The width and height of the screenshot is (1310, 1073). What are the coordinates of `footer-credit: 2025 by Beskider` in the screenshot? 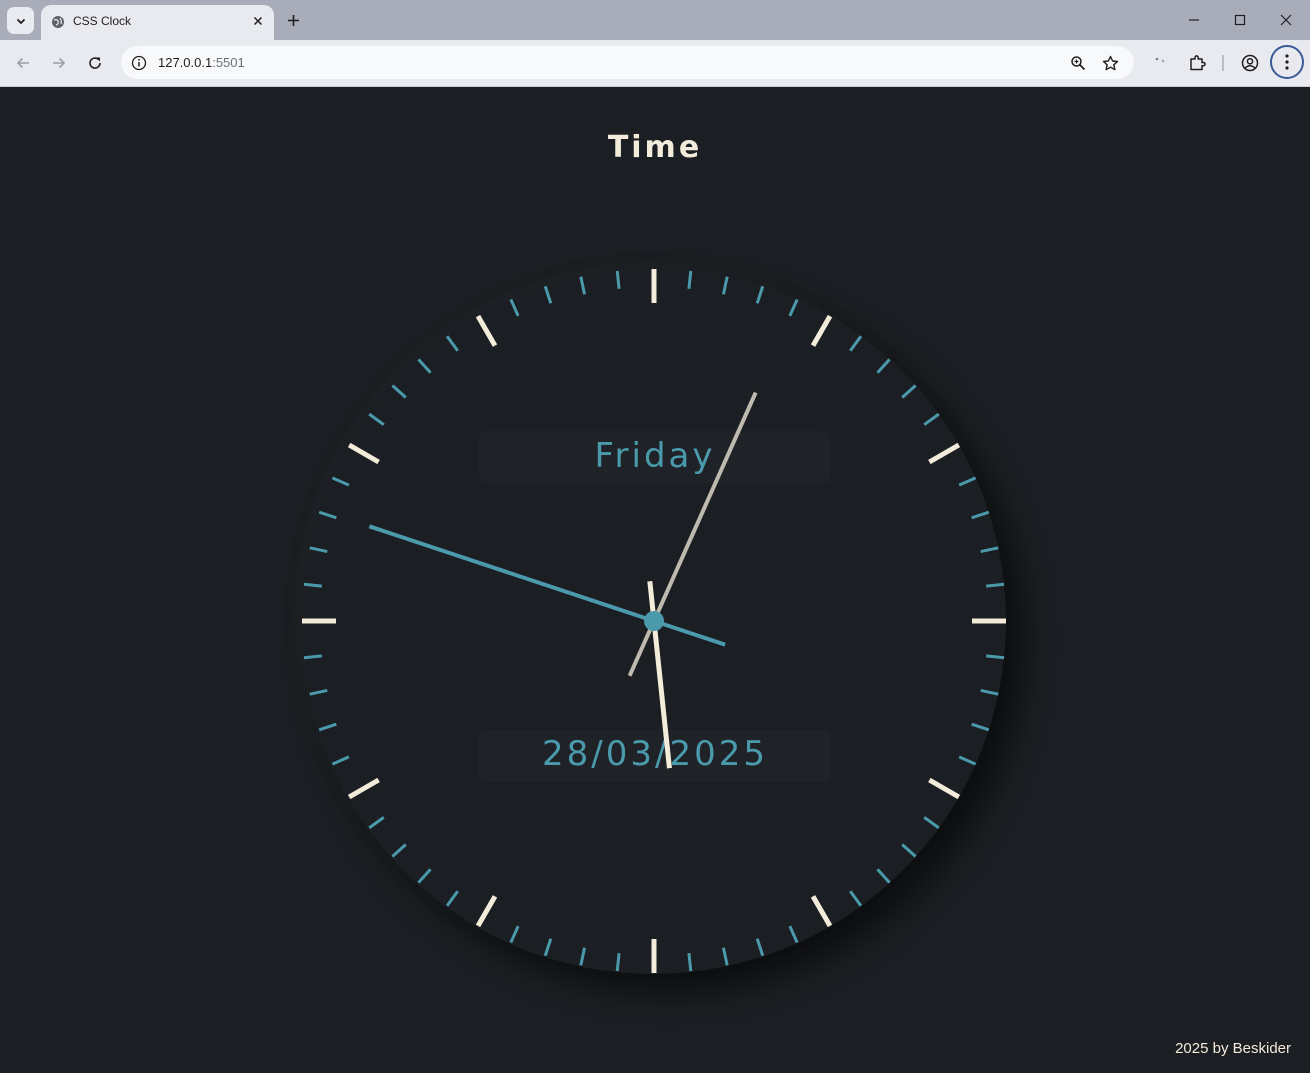 It's located at (1233, 1048).